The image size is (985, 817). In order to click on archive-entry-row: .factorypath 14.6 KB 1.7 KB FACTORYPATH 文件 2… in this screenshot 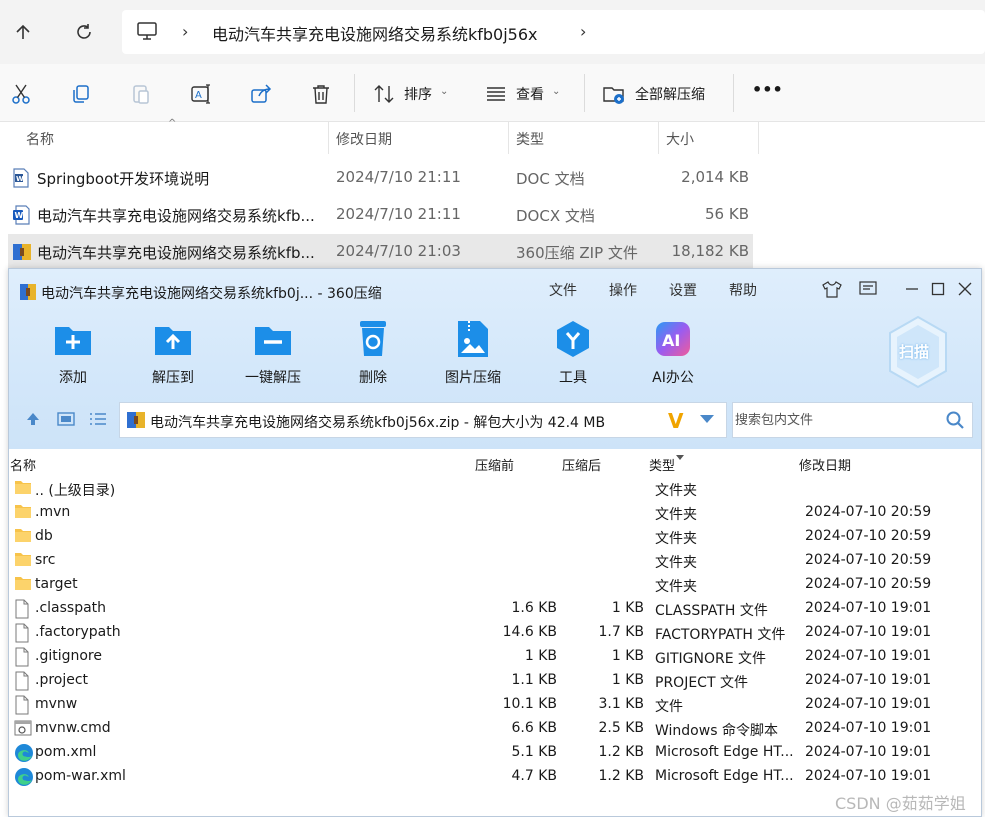, I will do `click(495, 634)`.